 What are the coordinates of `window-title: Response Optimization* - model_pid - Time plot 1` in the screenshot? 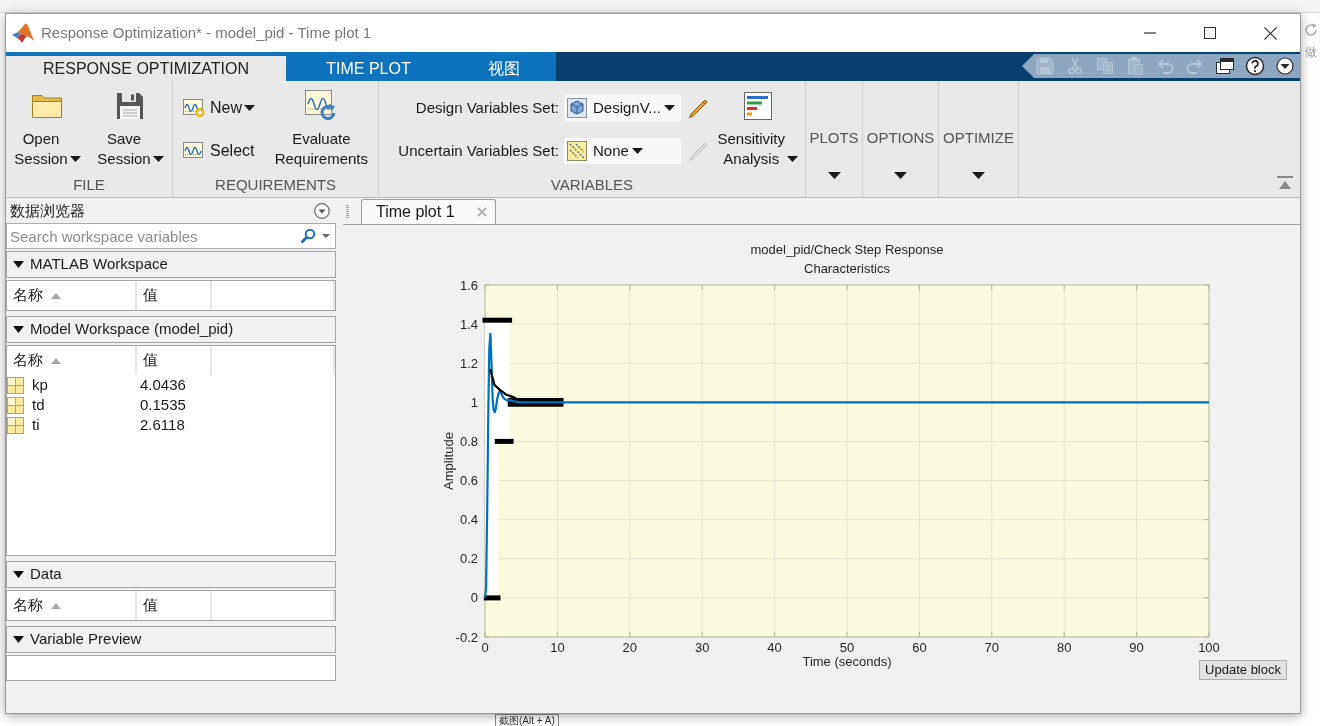 It's located at (206, 32).